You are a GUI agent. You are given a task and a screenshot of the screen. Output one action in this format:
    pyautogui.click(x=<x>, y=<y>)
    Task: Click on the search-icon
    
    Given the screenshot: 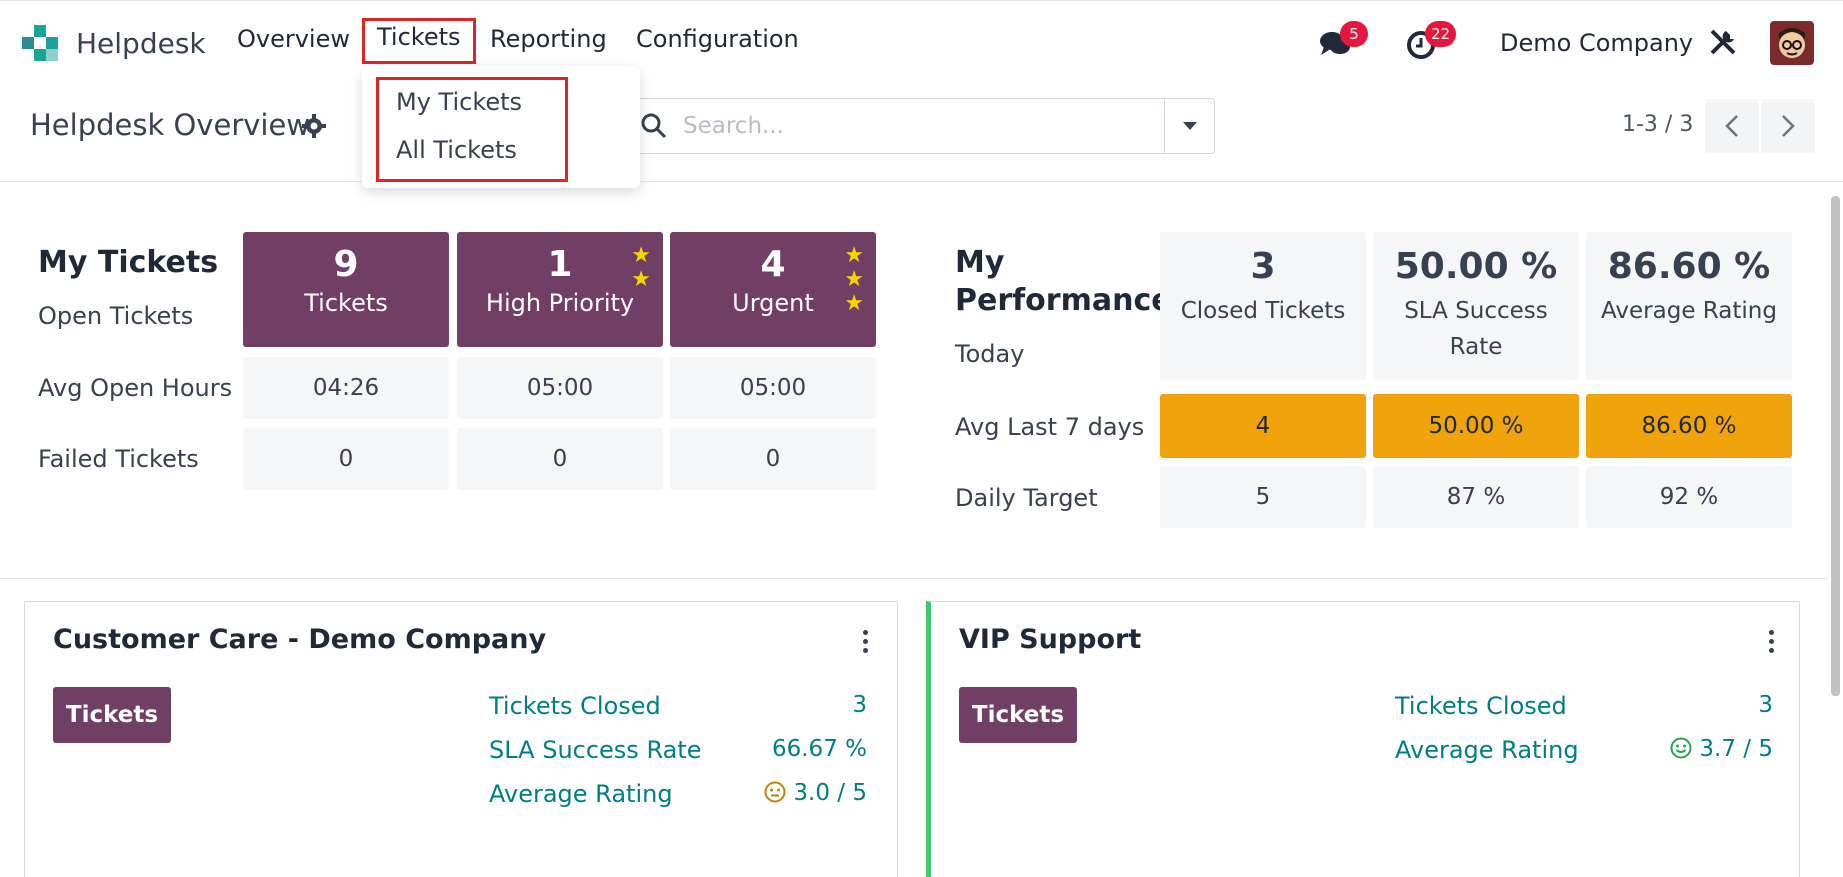 What is the action you would take?
    pyautogui.click(x=654, y=126)
    